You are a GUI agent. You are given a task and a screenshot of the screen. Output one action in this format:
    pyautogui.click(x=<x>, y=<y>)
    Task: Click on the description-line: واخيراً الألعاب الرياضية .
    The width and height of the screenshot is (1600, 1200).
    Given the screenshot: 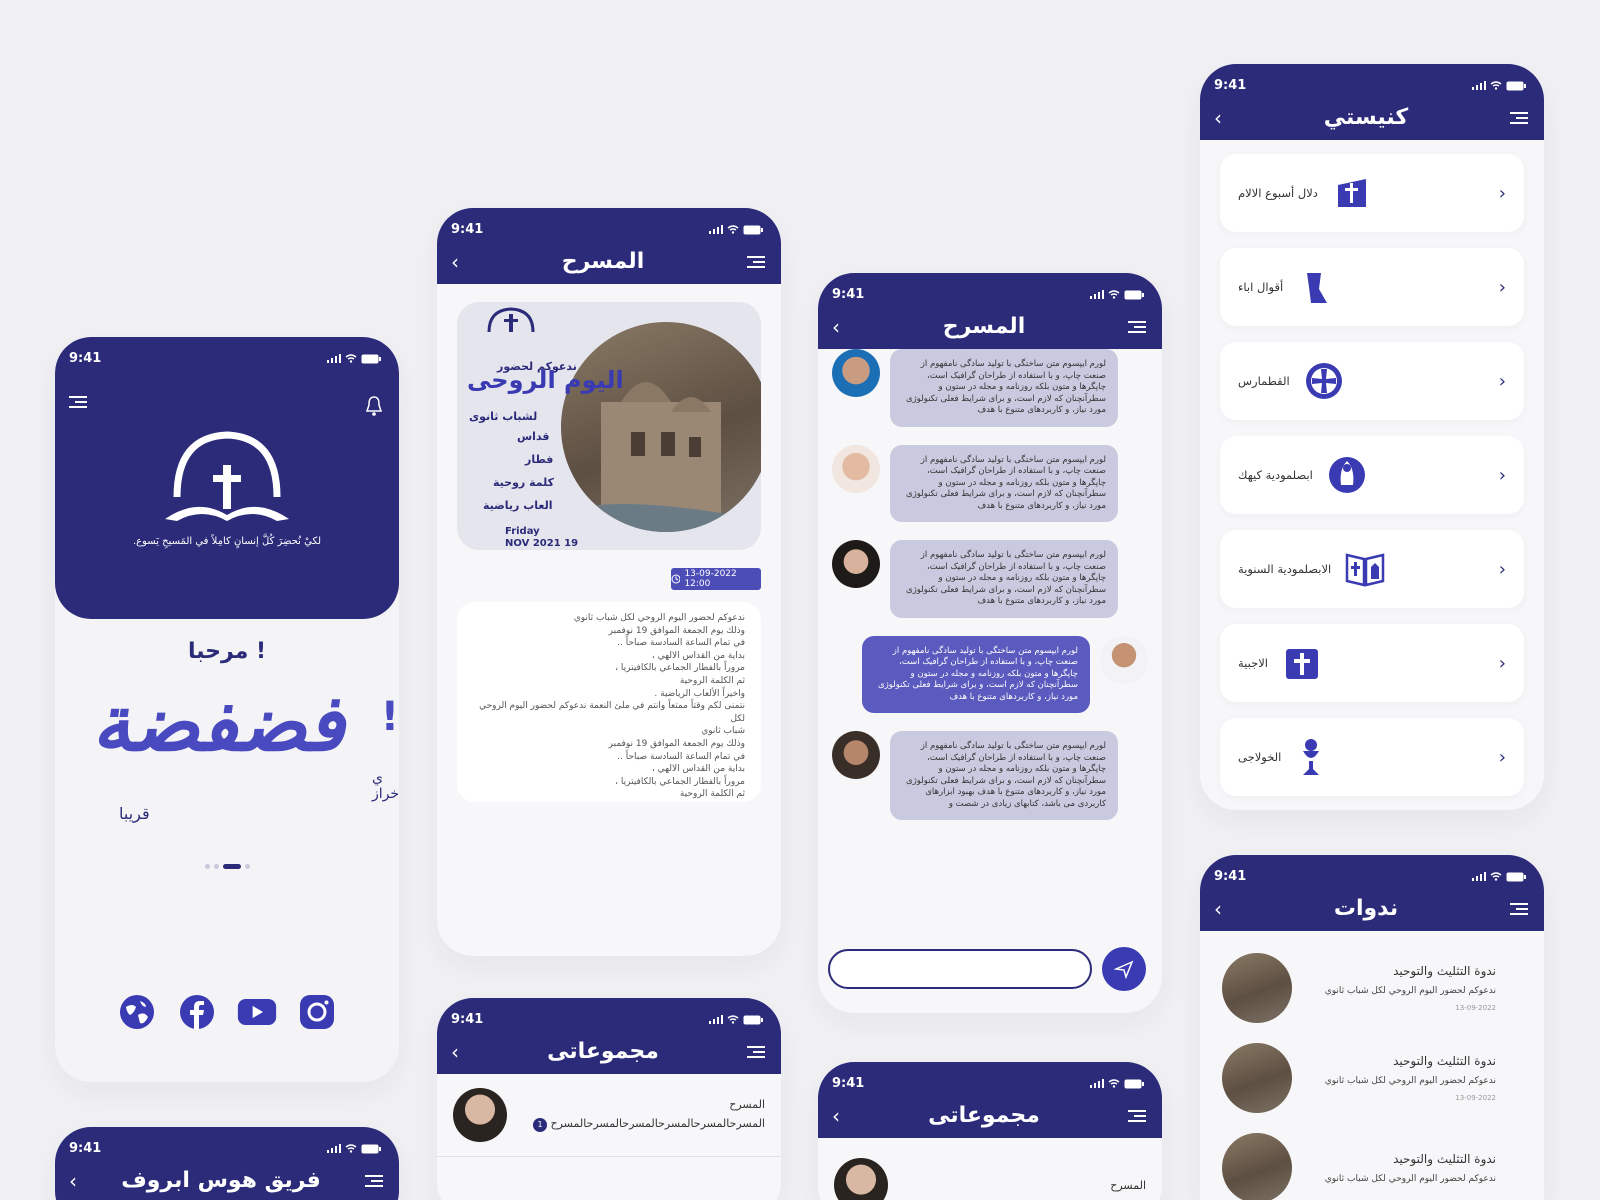 What is the action you would take?
    pyautogui.click(x=699, y=693)
    